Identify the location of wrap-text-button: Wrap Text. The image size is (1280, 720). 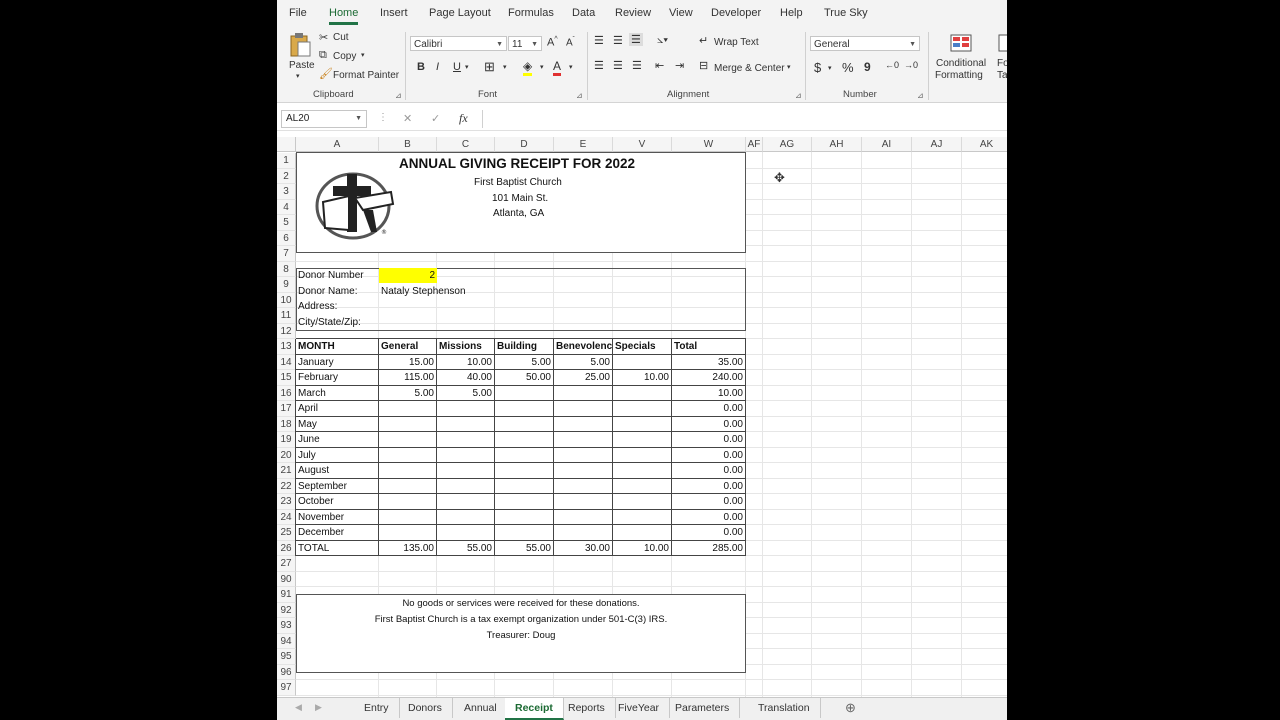
(736, 42).